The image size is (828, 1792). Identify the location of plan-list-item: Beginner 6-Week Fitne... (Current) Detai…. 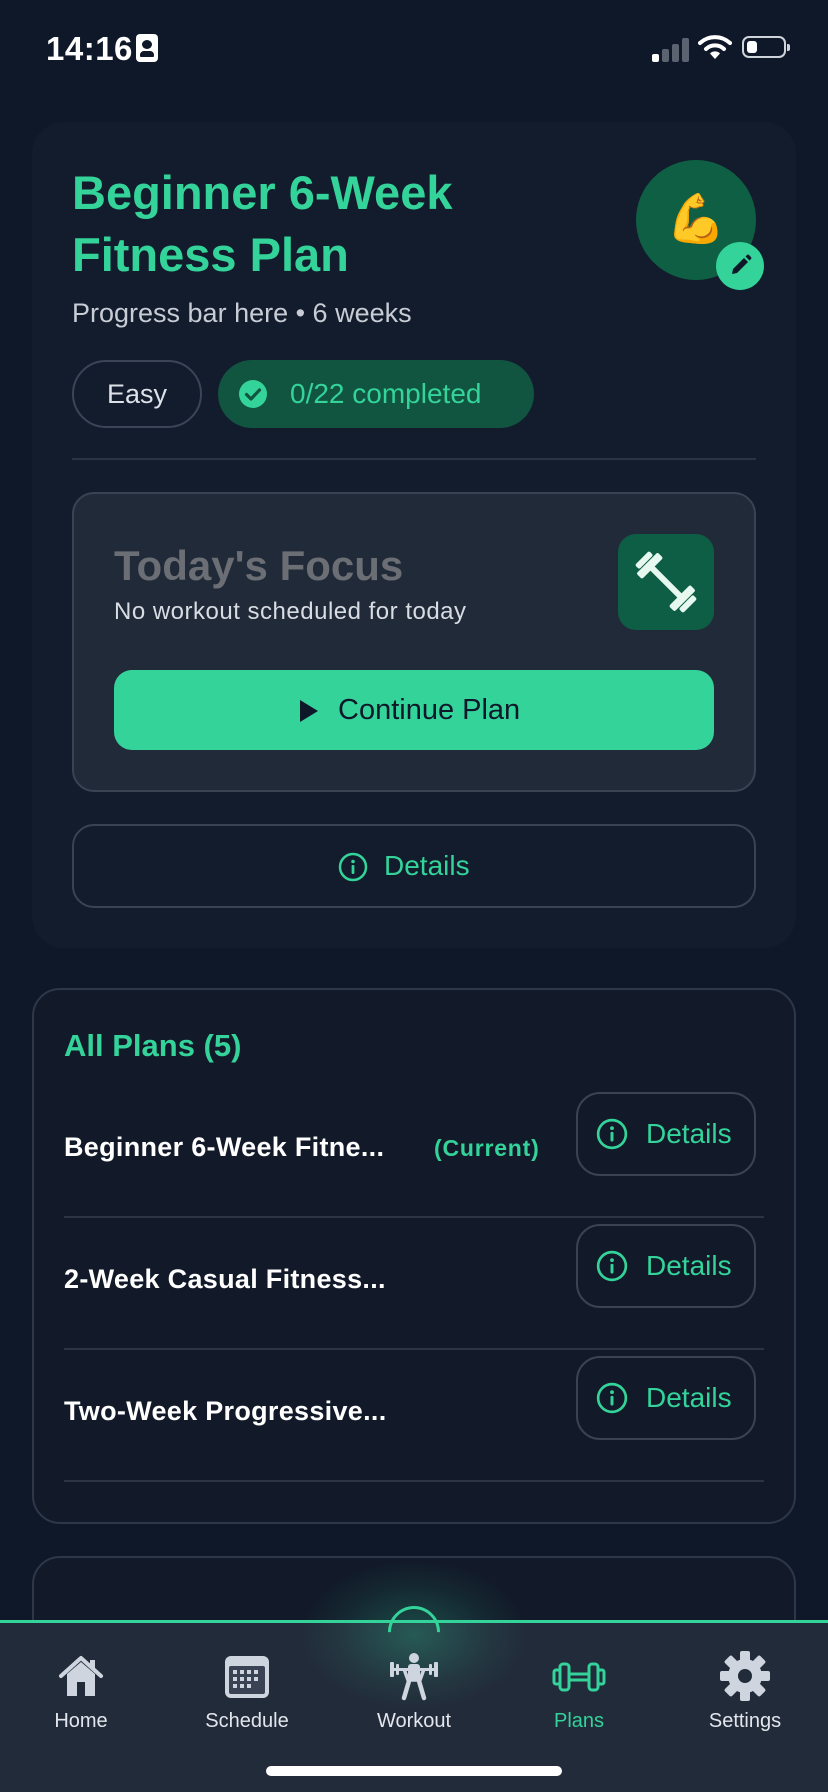
(414, 1152).